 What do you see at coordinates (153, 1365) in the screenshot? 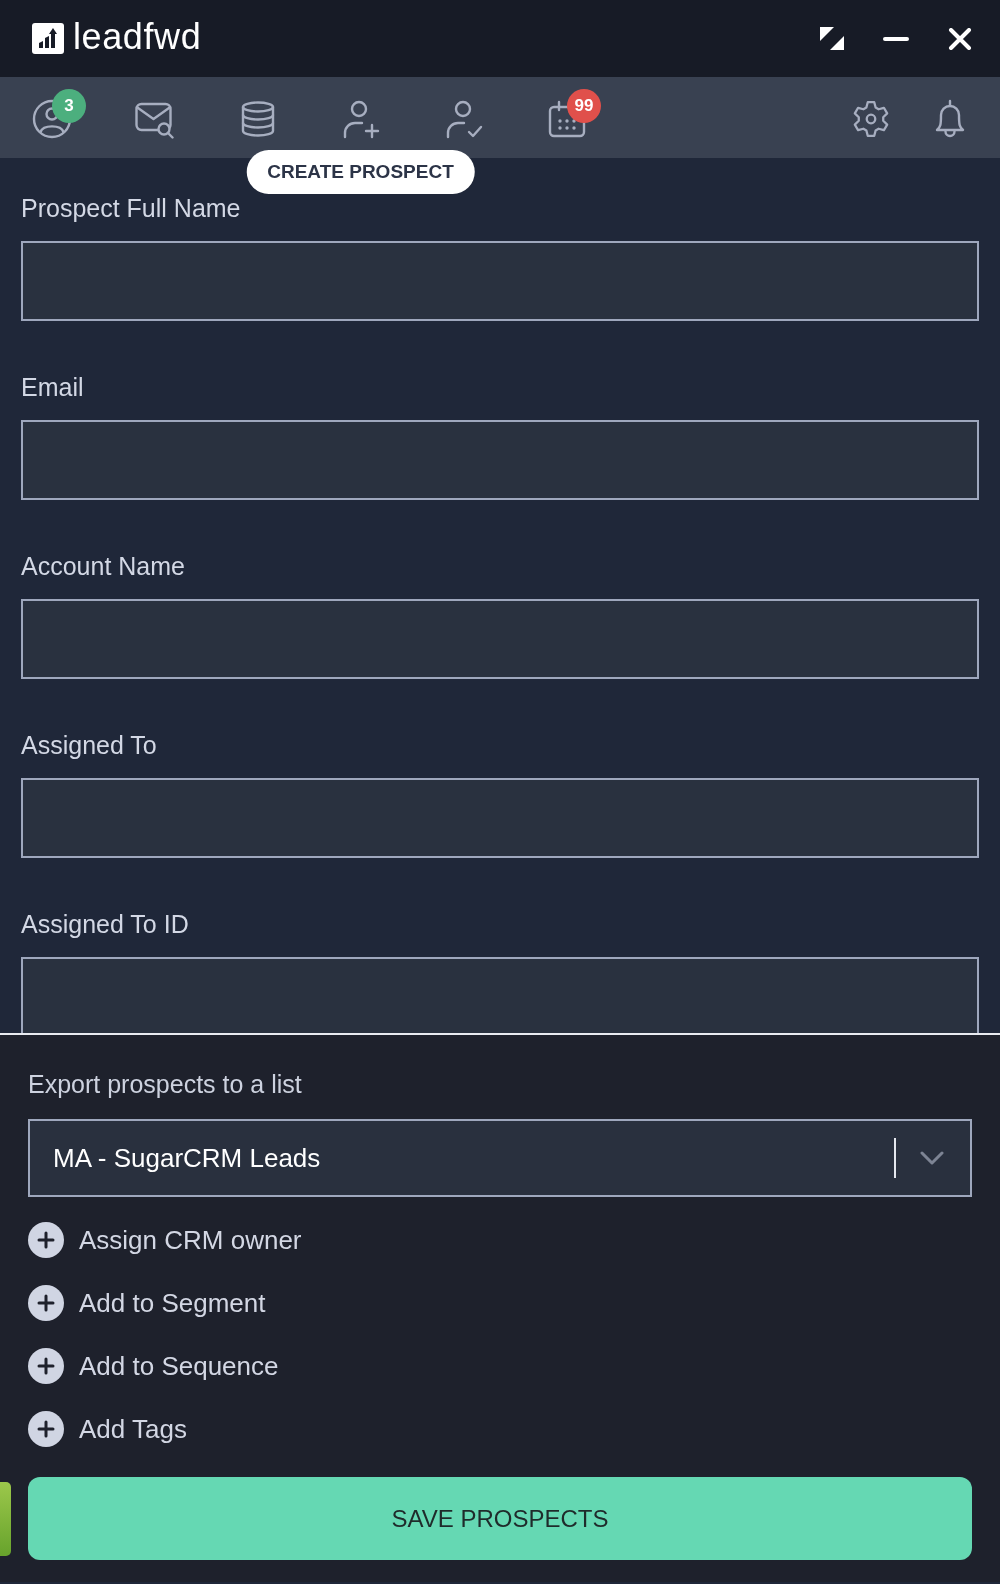
I see `action-item: Add to Sequence` at bounding box center [153, 1365].